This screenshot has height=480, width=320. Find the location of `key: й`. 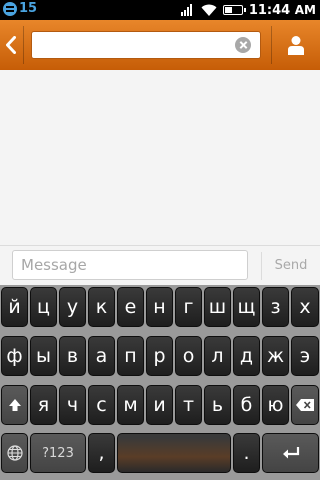

key: й is located at coordinates (14, 307).